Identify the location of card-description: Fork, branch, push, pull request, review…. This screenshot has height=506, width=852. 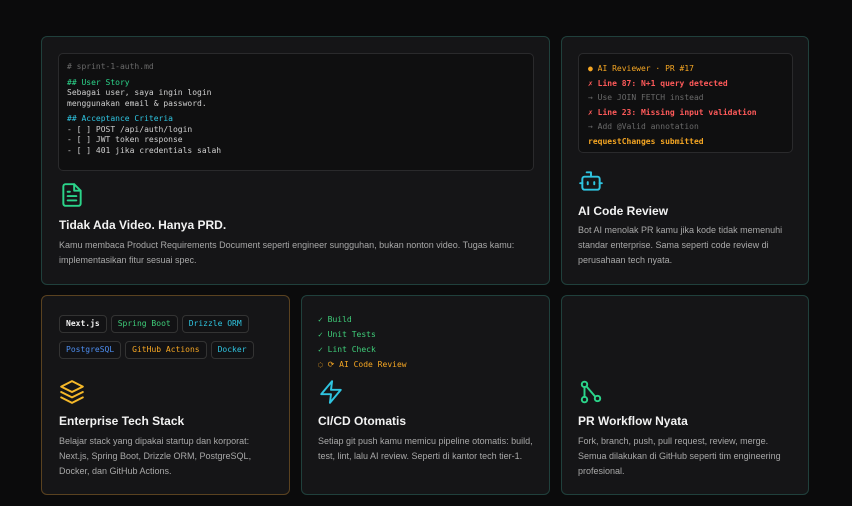
(679, 456).